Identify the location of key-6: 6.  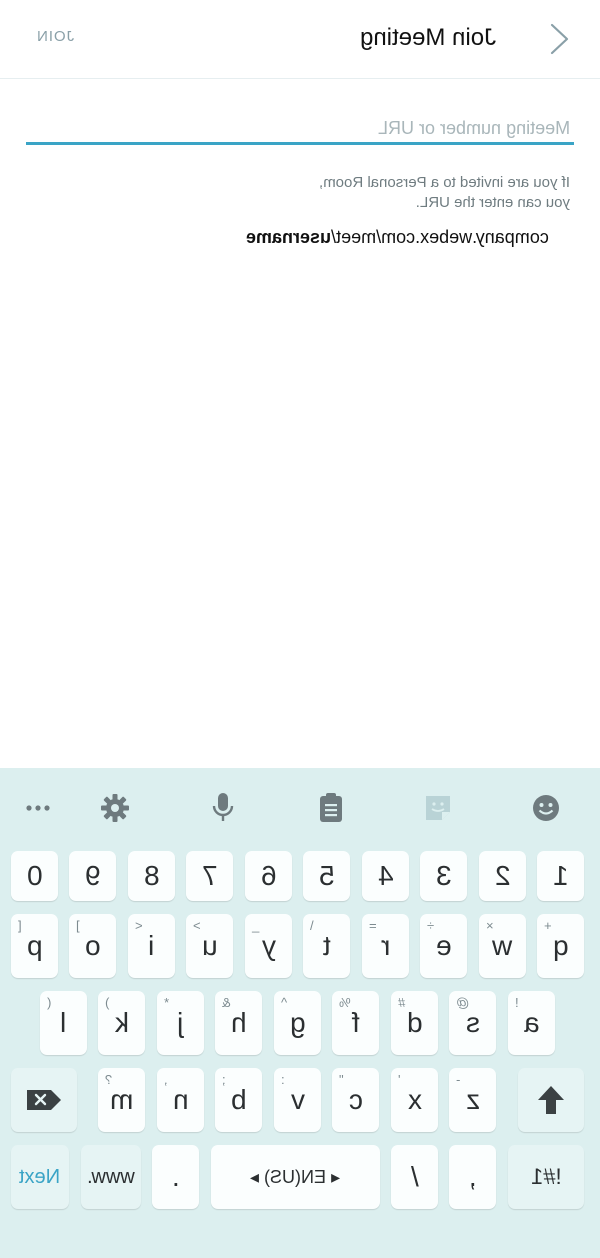
(268, 876).